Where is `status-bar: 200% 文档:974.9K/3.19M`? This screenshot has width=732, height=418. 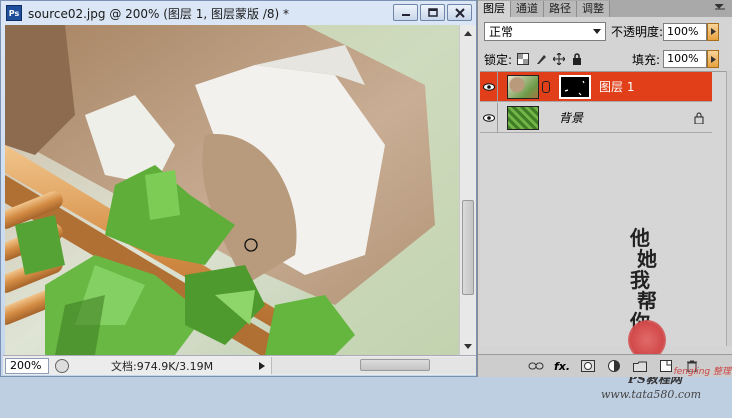
status-bar: 200% 文档:974.9K/3.19M is located at coordinates (239, 365).